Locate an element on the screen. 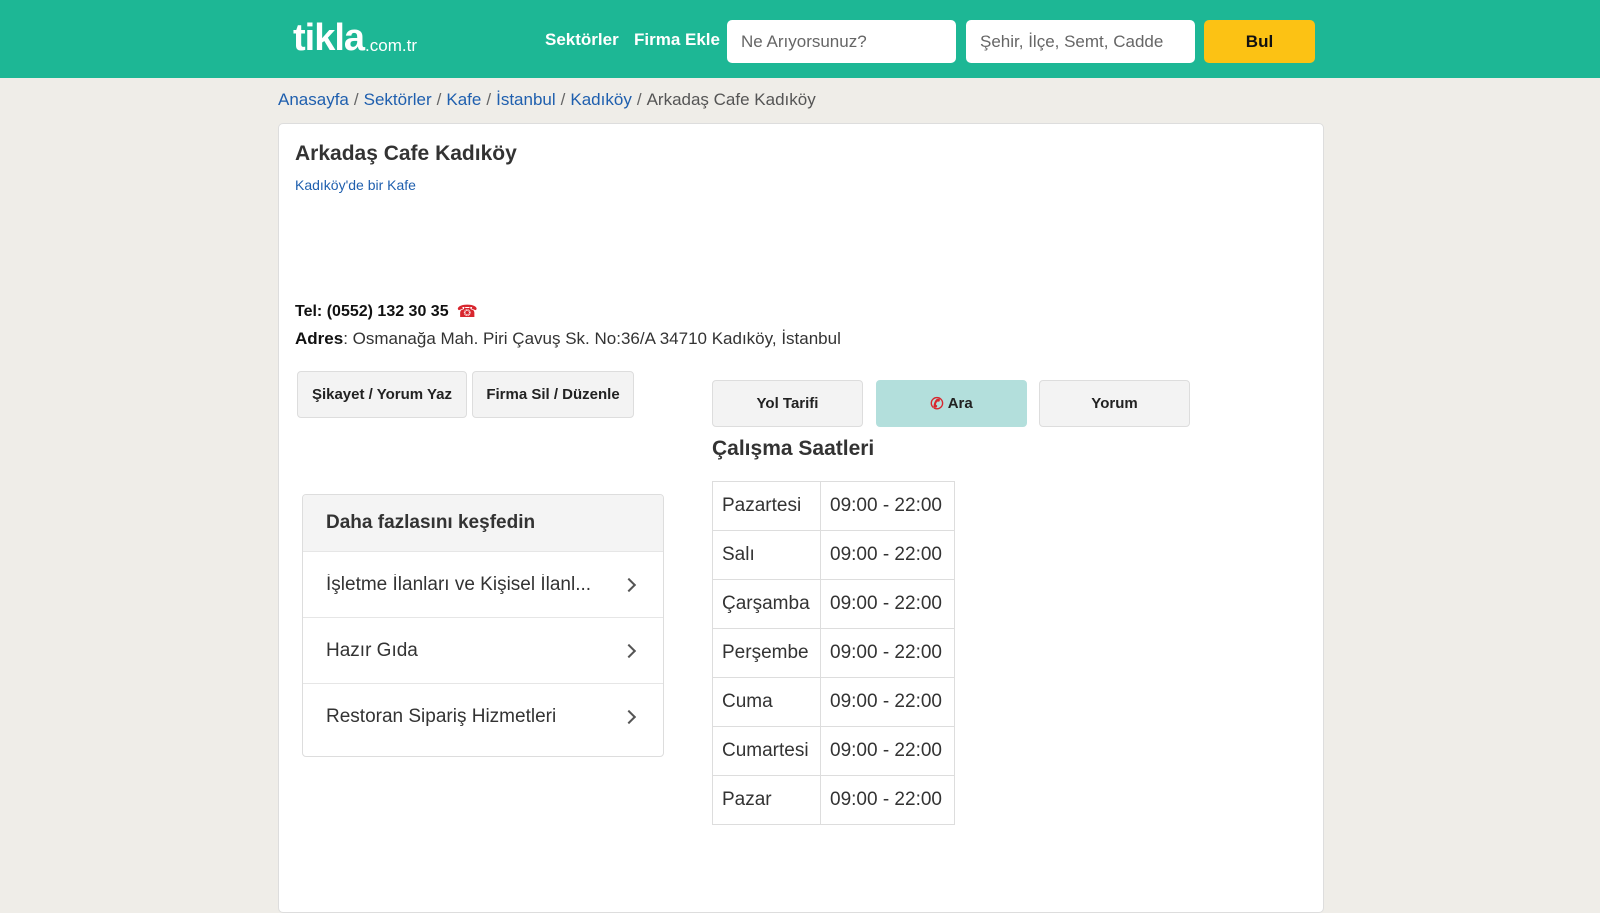  search-input is located at coordinates (841, 41).